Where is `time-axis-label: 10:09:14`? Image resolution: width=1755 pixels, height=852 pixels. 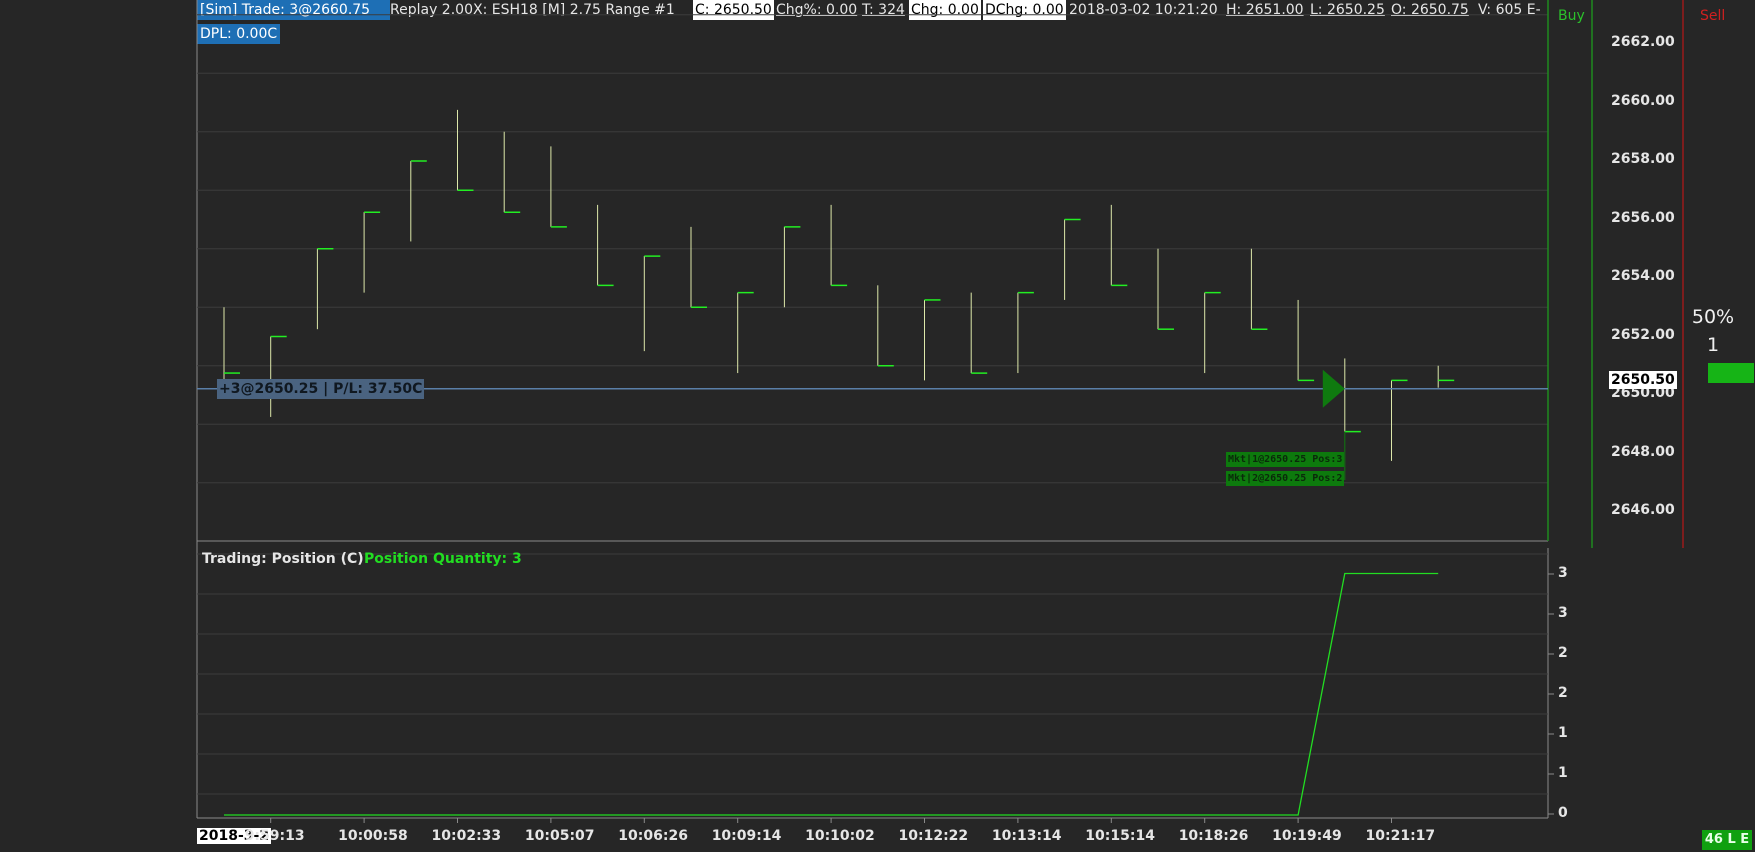
time-axis-label: 10:09:14 is located at coordinates (746, 836).